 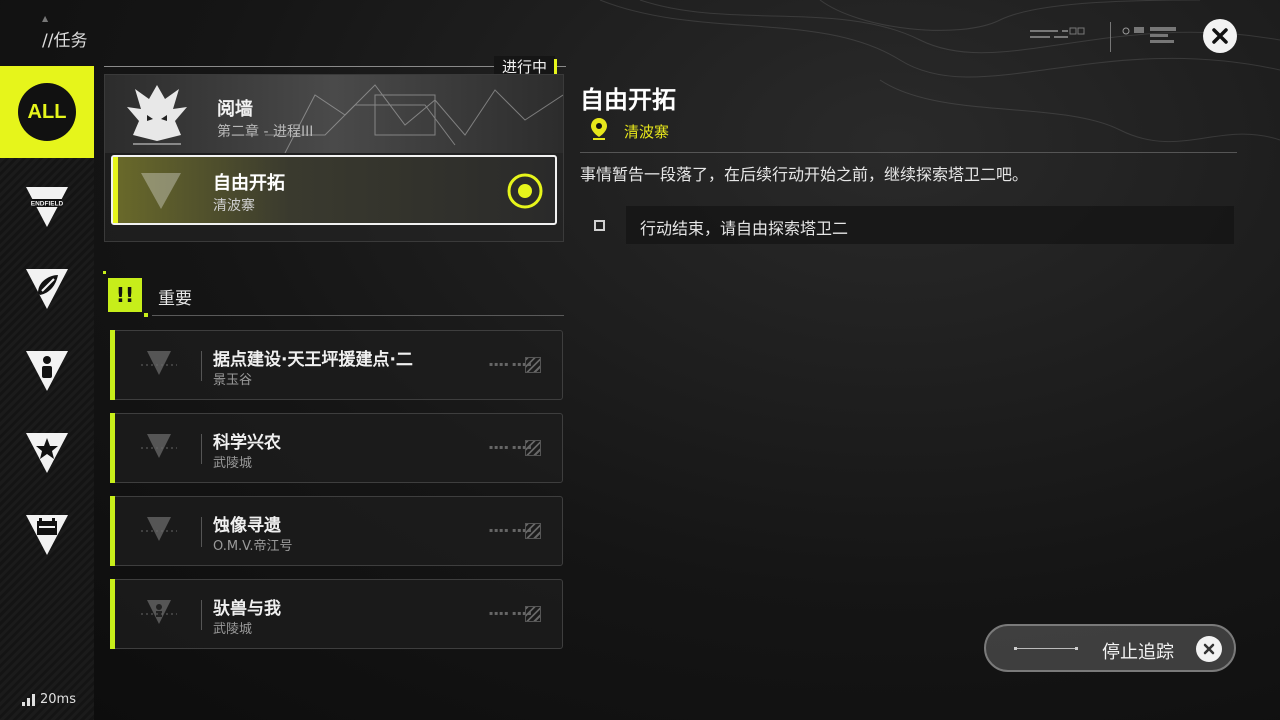 I want to click on sidebar-item-star, so click(x=47, y=453).